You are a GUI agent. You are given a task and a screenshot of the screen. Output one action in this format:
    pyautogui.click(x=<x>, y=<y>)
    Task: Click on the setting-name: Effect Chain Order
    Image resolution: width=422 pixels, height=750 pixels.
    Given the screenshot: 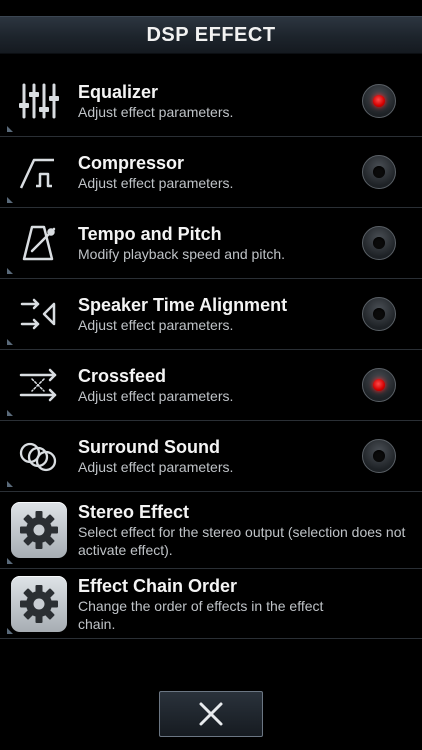 What is the action you would take?
    pyautogui.click(x=158, y=585)
    